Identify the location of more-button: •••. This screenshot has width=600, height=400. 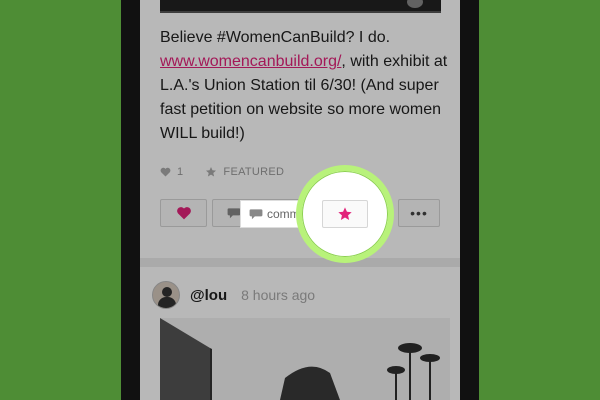
(419, 213).